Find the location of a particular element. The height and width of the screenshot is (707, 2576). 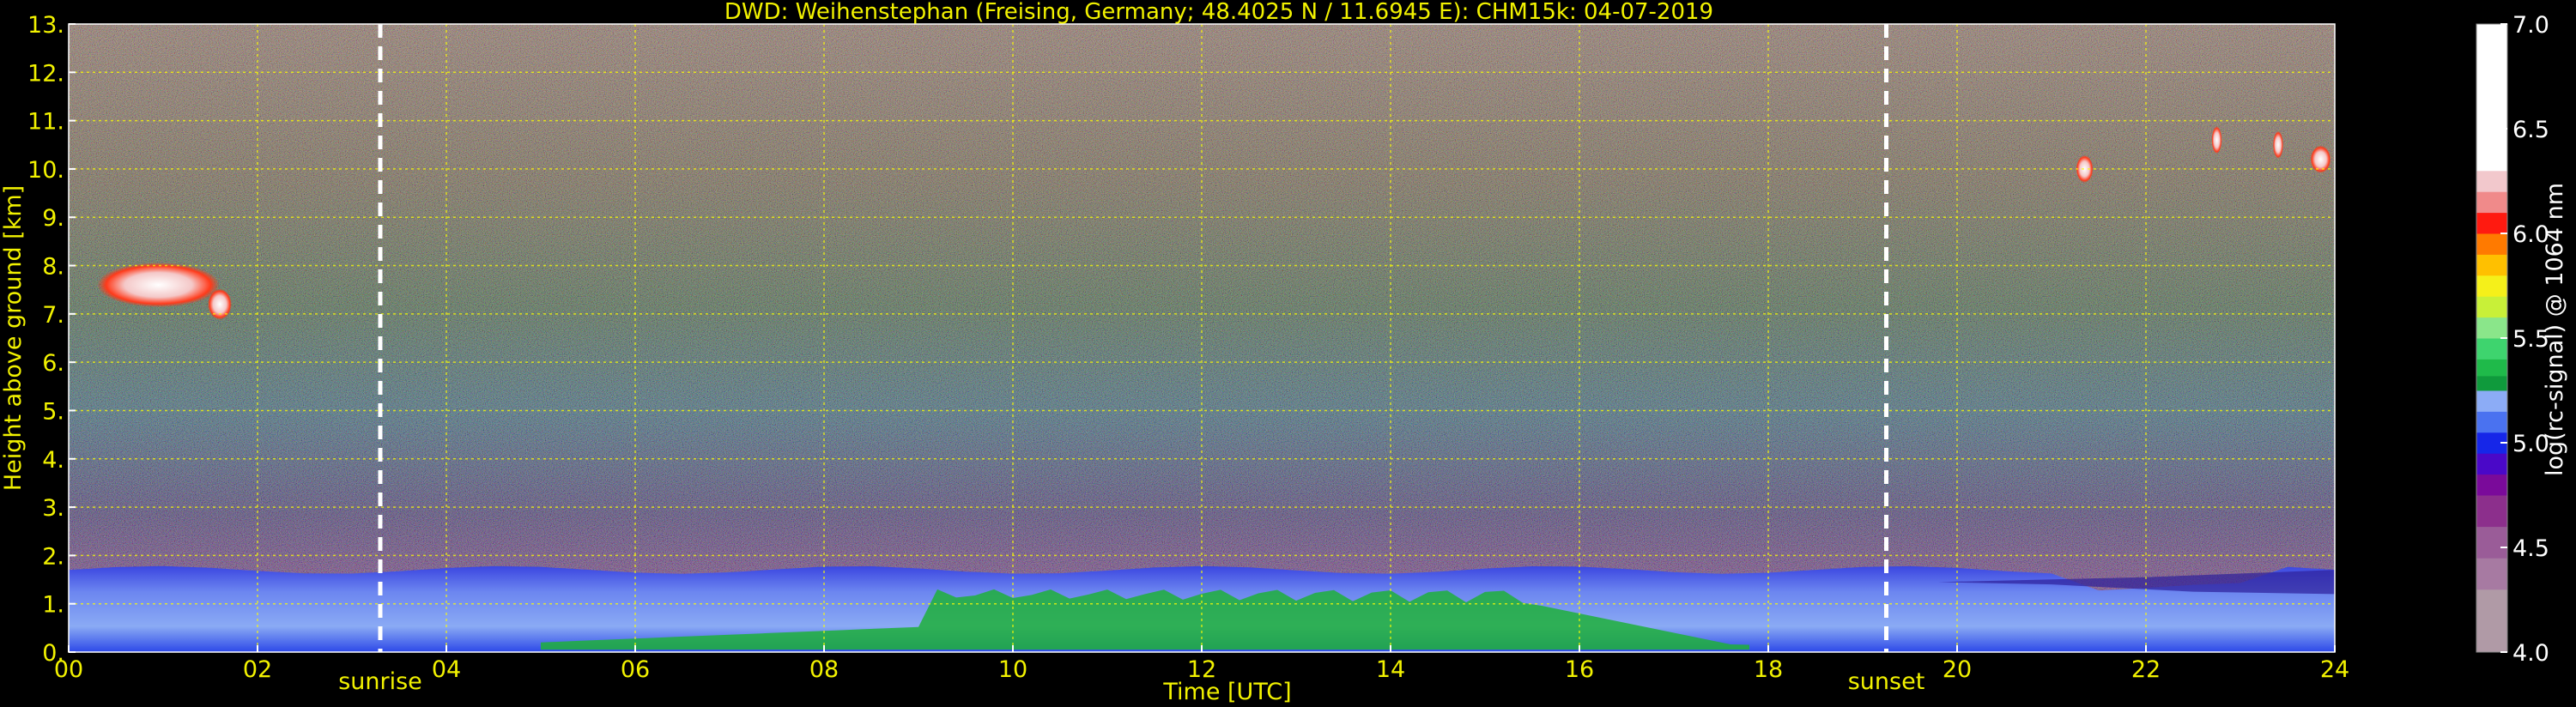

y-tick-label: 8. is located at coordinates (53, 267).